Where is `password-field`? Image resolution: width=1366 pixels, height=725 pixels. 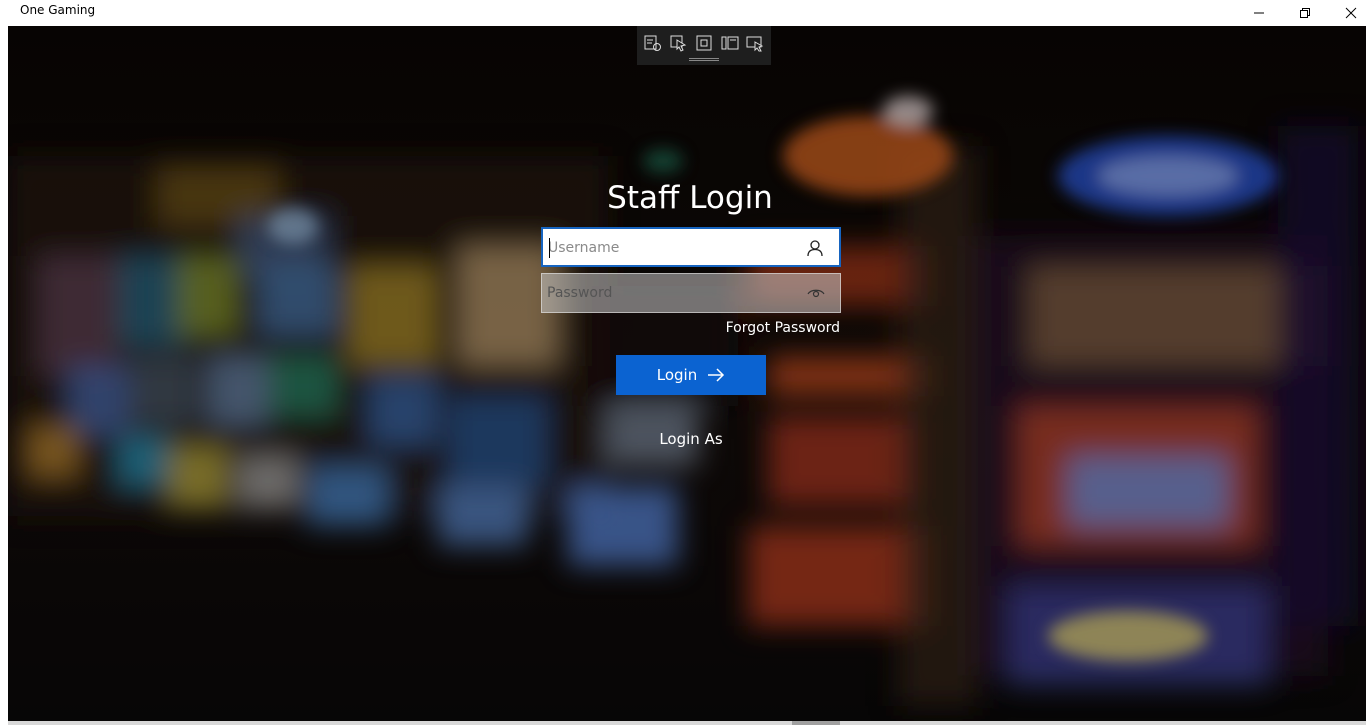 password-field is located at coordinates (691, 293).